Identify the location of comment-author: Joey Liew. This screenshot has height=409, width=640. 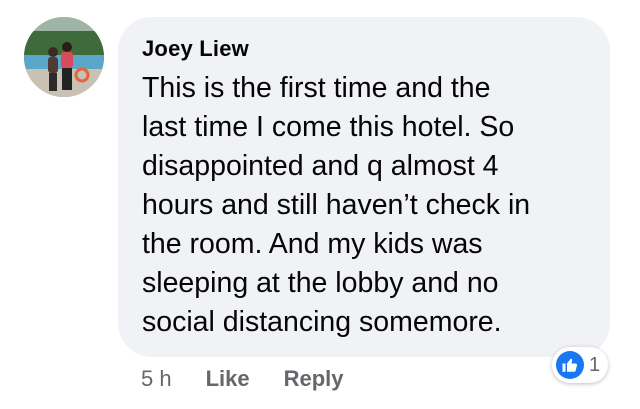
(195, 49).